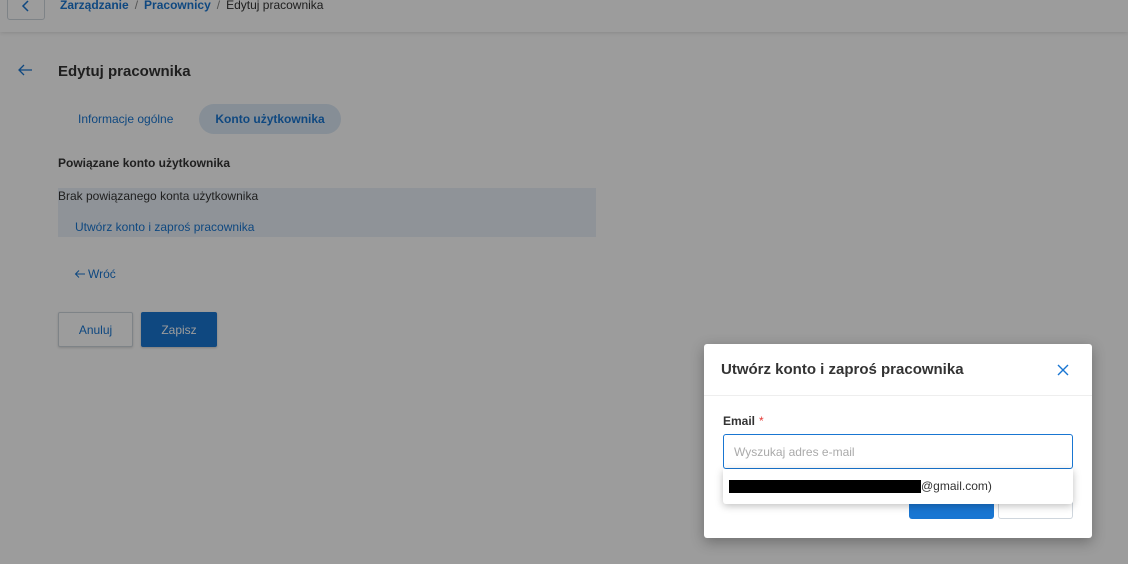 The image size is (1128, 564). I want to click on dialog-divider, so click(898, 395).